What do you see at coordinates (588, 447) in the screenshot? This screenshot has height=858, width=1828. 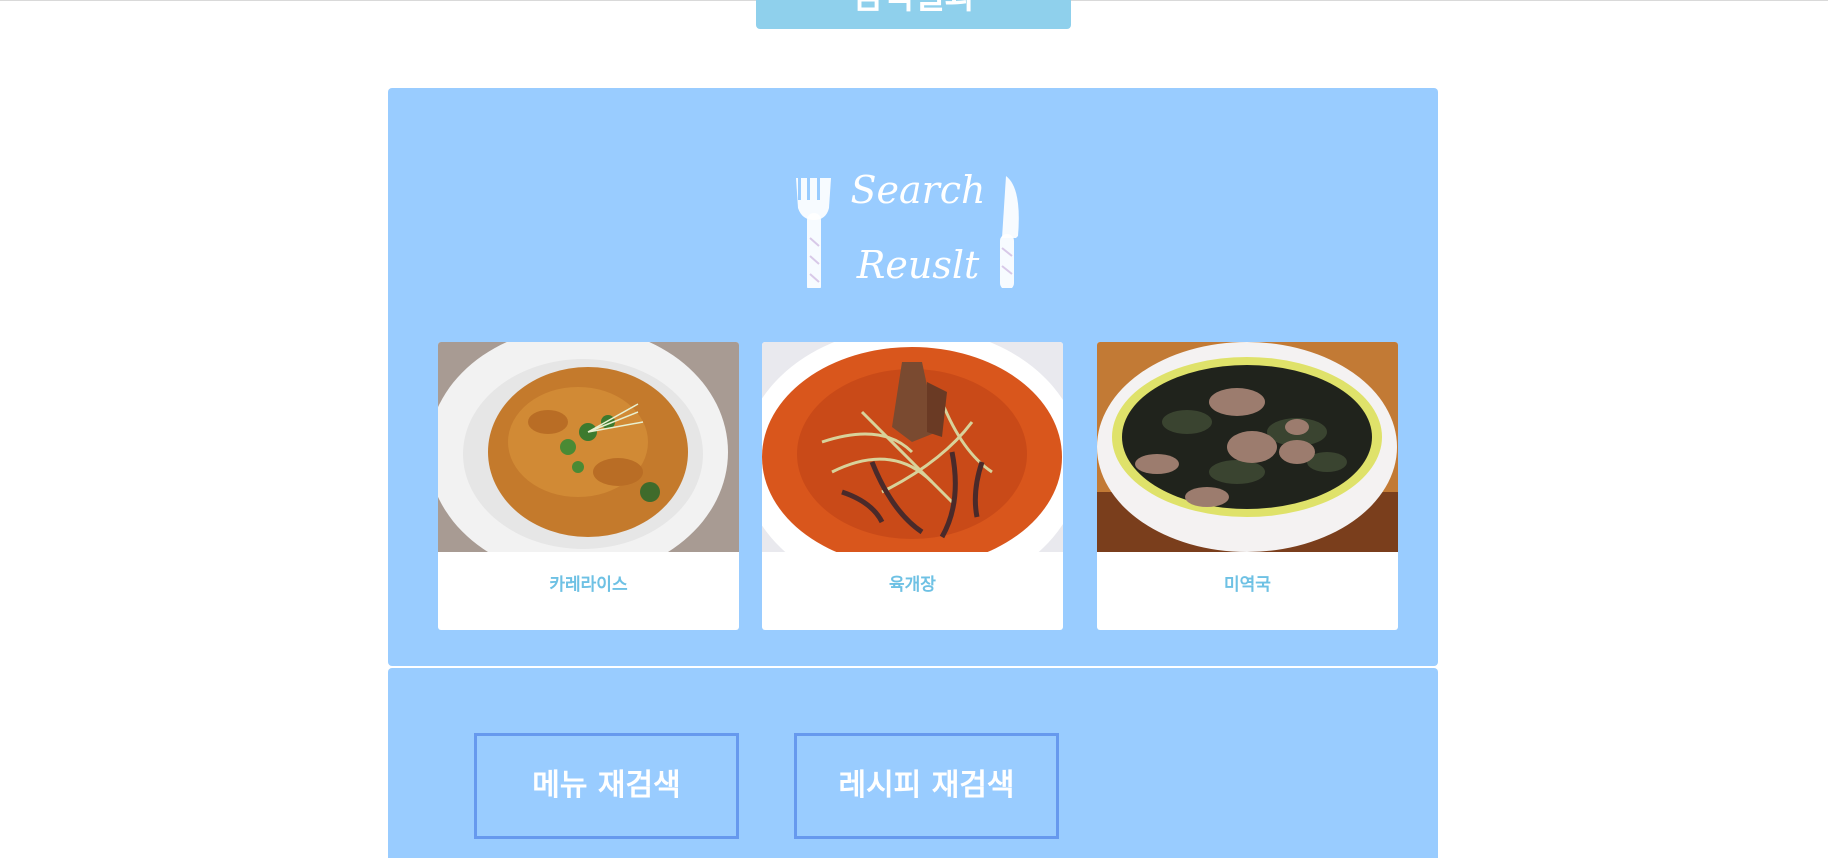 I see `curry-rice-photo` at bounding box center [588, 447].